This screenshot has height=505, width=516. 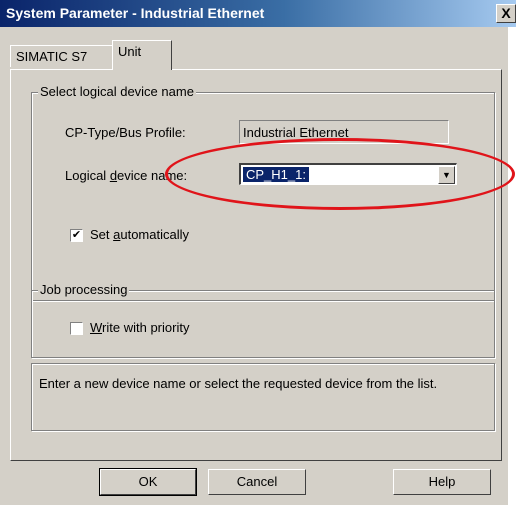 What do you see at coordinates (52, 56) in the screenshot?
I see `tab-label: SIMATIC S7` at bounding box center [52, 56].